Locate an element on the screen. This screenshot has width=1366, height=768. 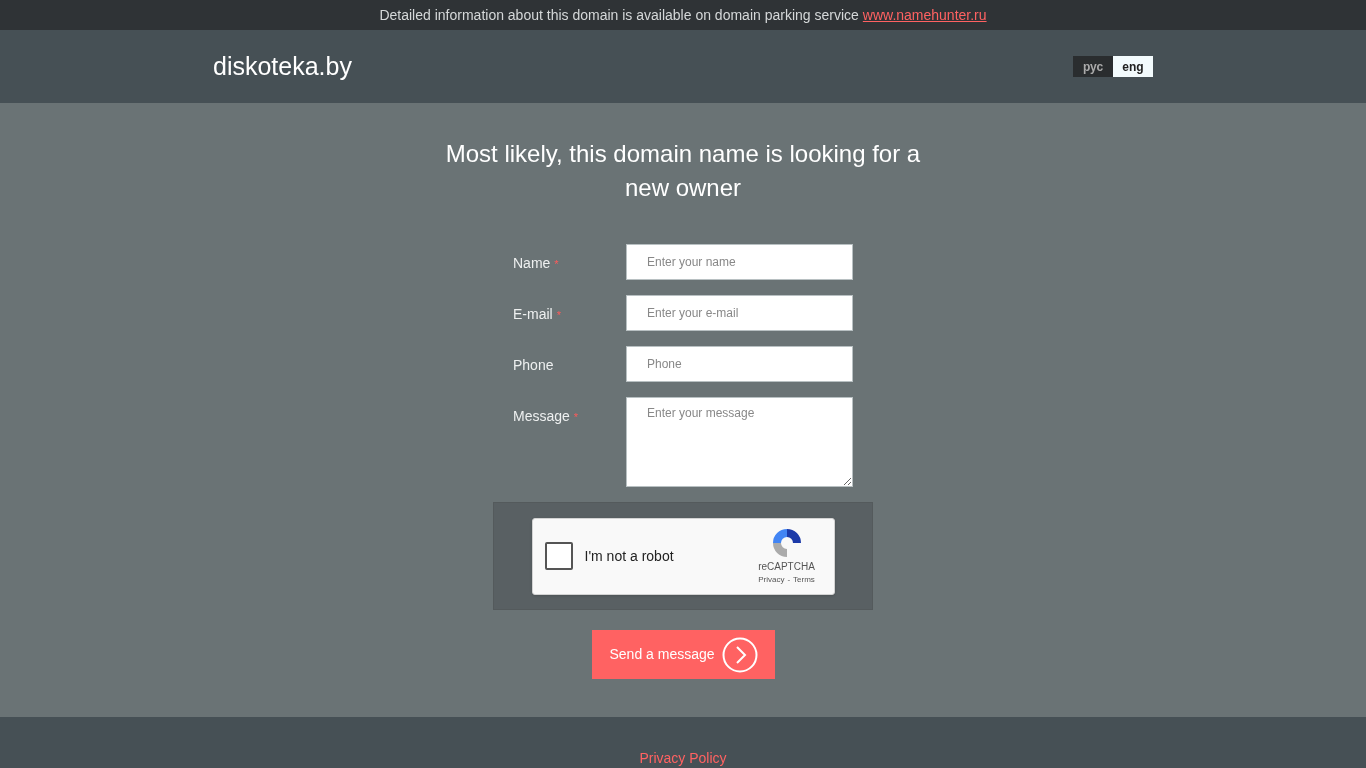
recaptcha-logo-icon is located at coordinates (786, 542).